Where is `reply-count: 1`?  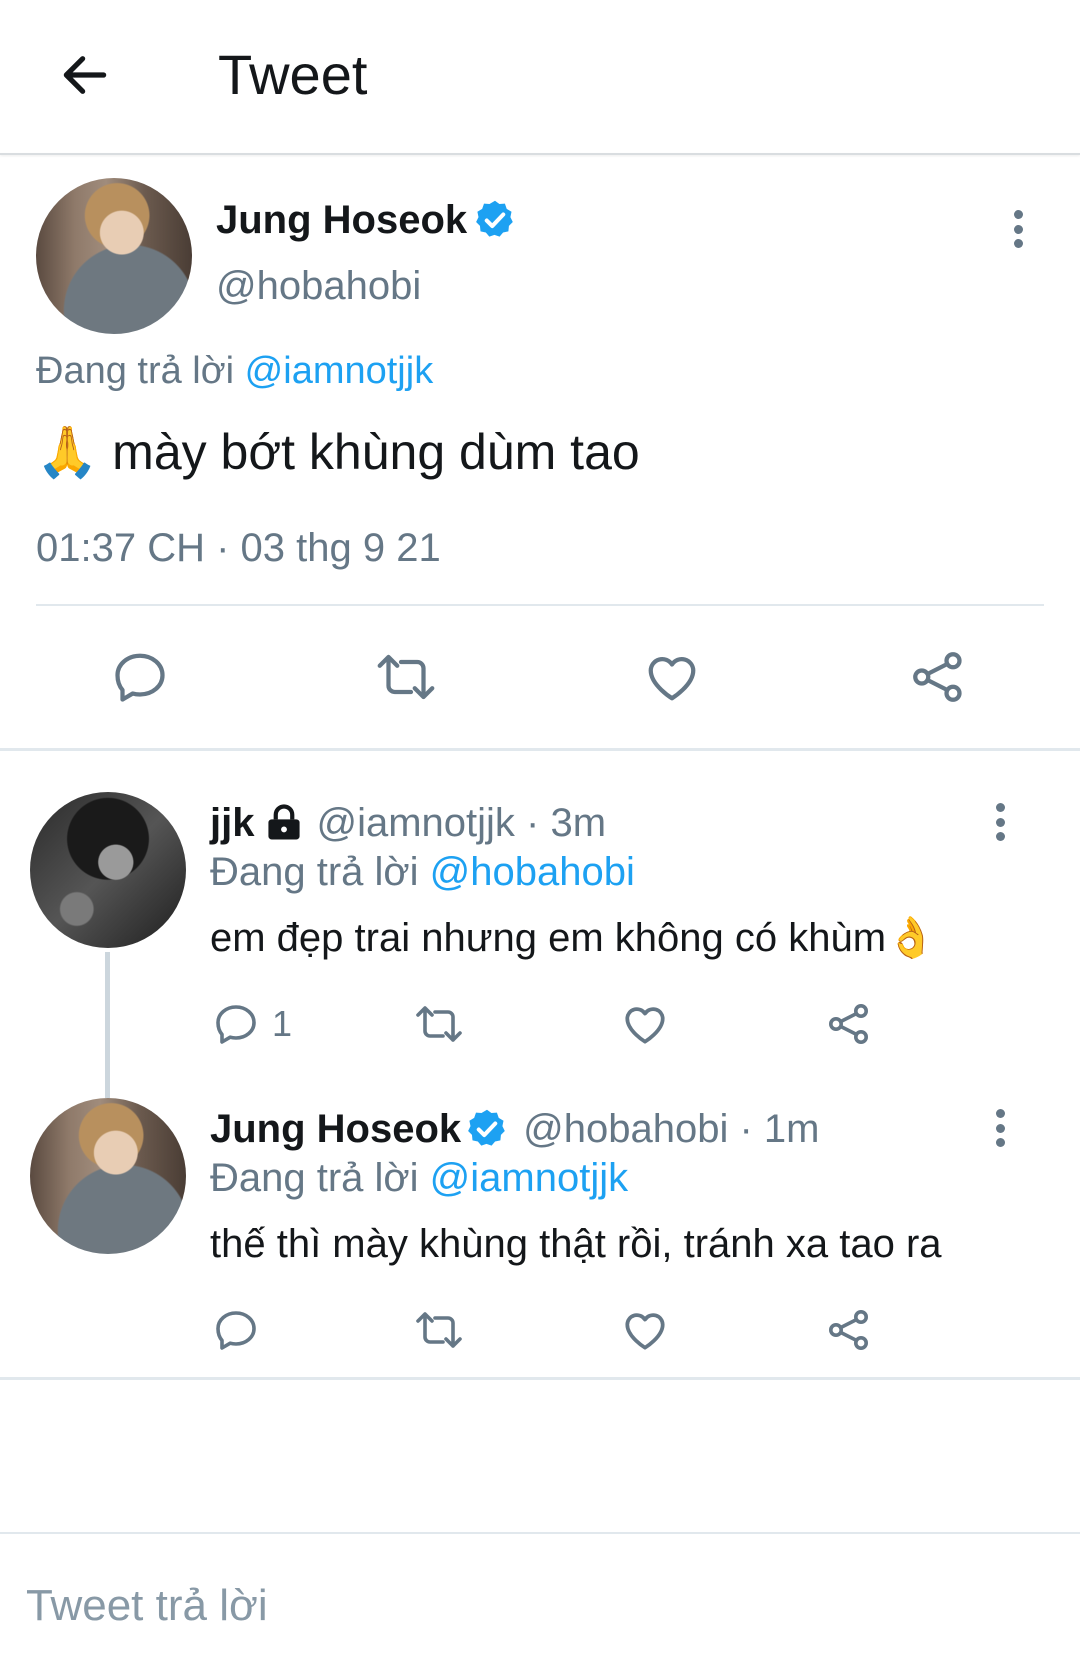 reply-count: 1 is located at coordinates (282, 1023).